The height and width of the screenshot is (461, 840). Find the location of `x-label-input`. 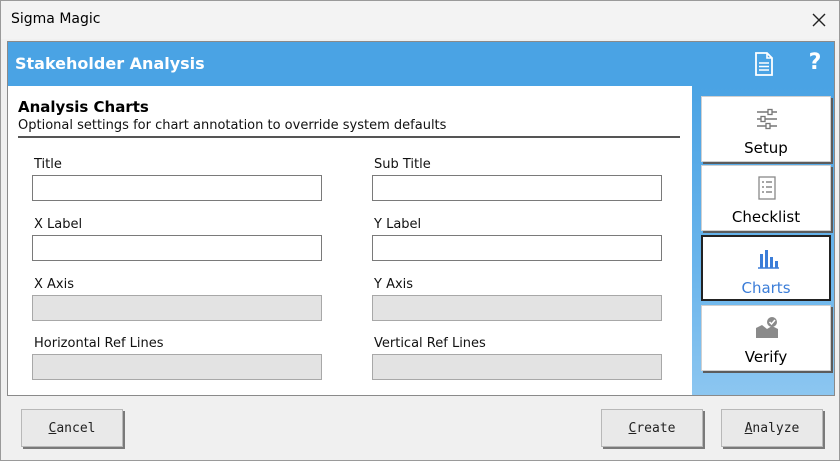

x-label-input is located at coordinates (177, 248).